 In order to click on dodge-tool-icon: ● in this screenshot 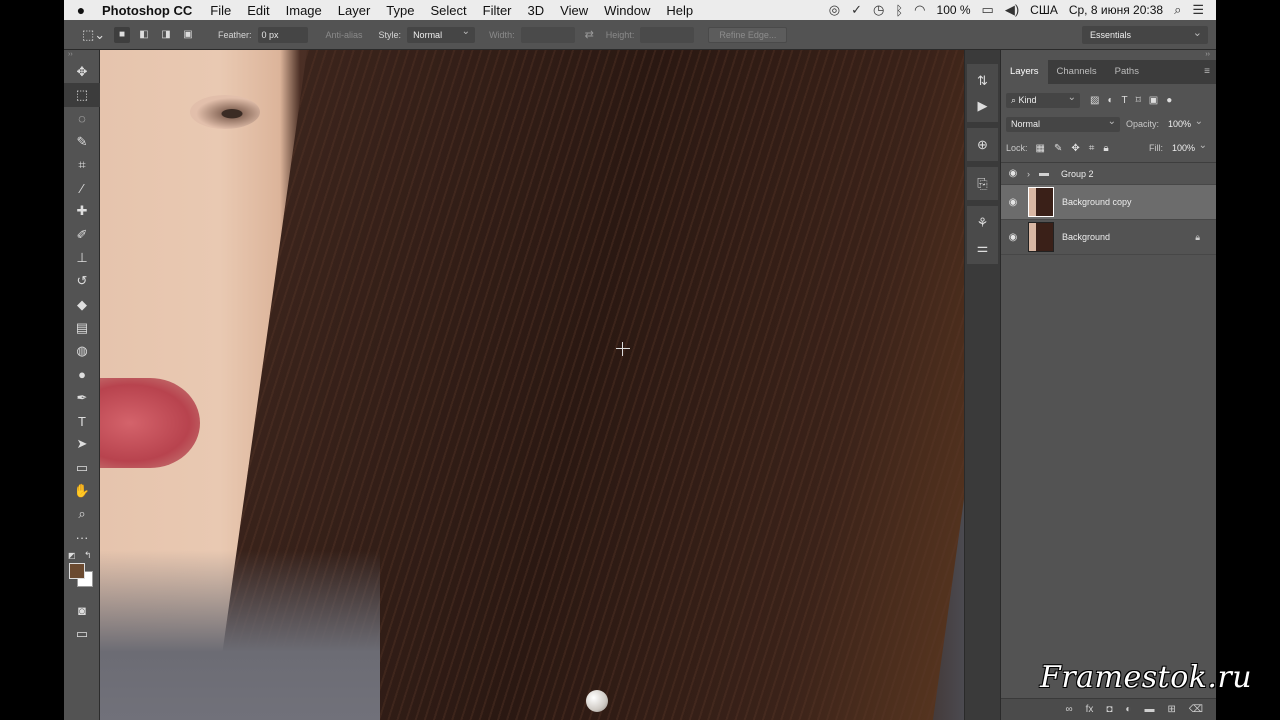, I will do `click(82, 374)`.